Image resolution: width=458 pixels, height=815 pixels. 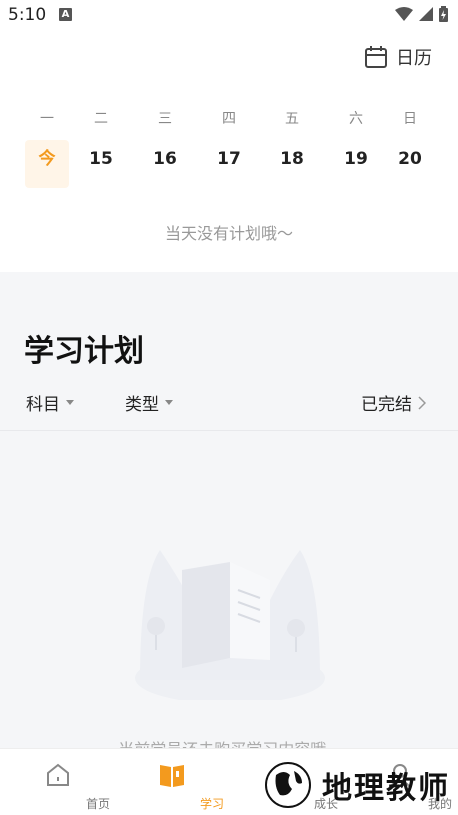 I want to click on weekday-label: 三, so click(x=165, y=119).